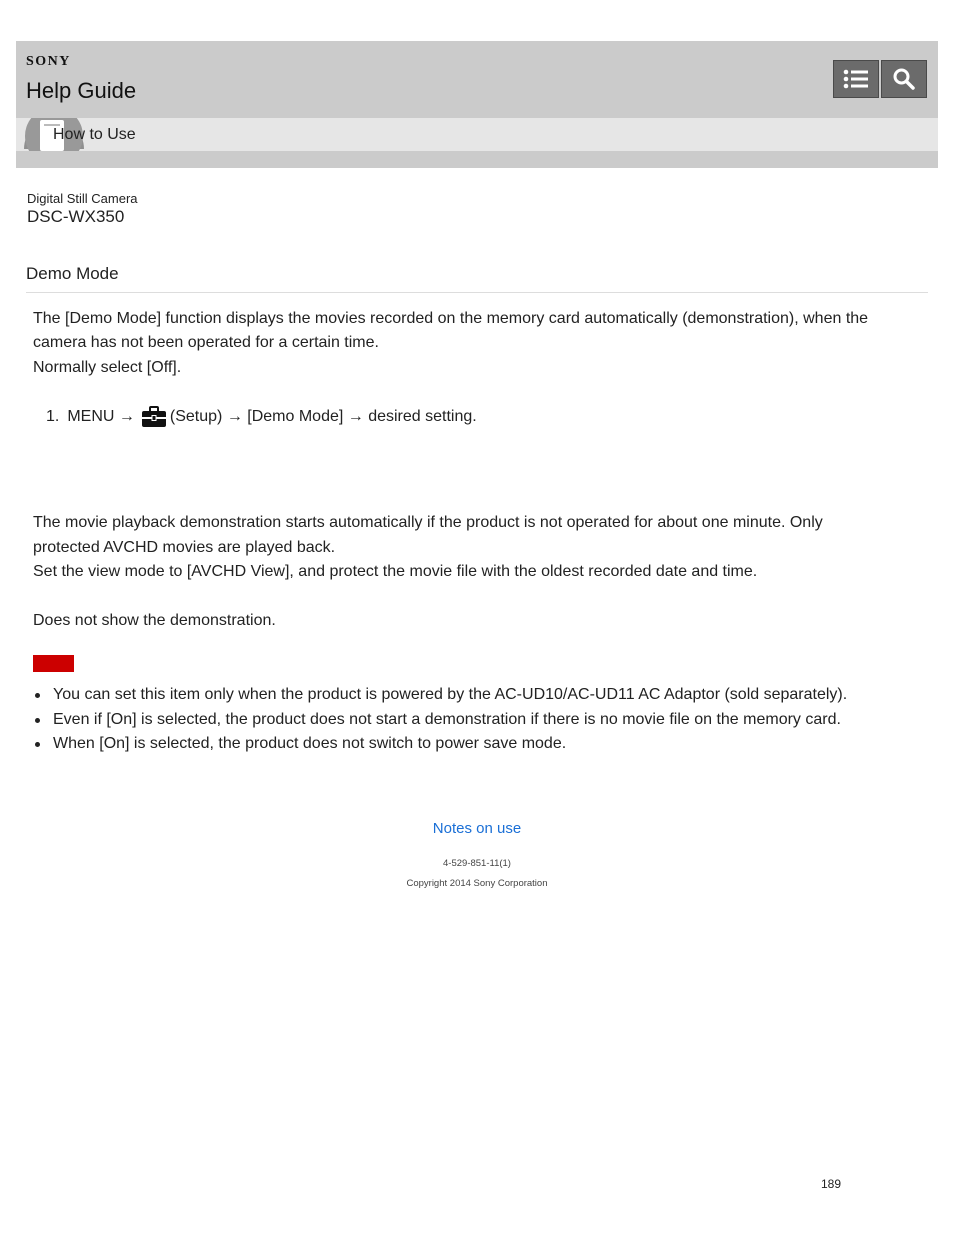 The width and height of the screenshot is (954, 1235). I want to click on breadcrumb: How to Use, so click(477, 134).